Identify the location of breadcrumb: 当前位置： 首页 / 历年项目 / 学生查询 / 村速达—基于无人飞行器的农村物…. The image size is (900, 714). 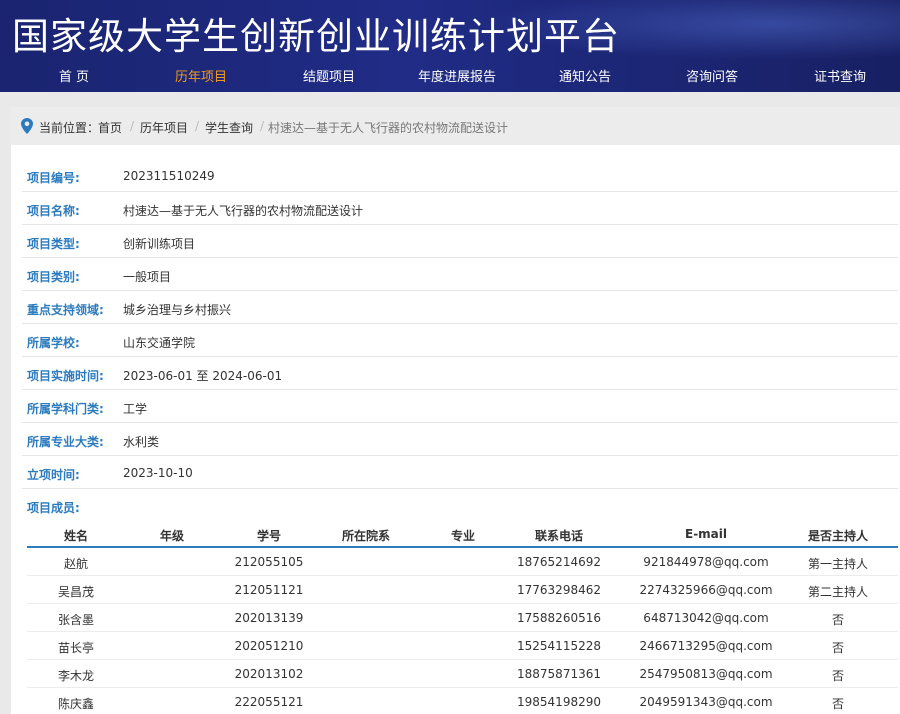
(455, 126).